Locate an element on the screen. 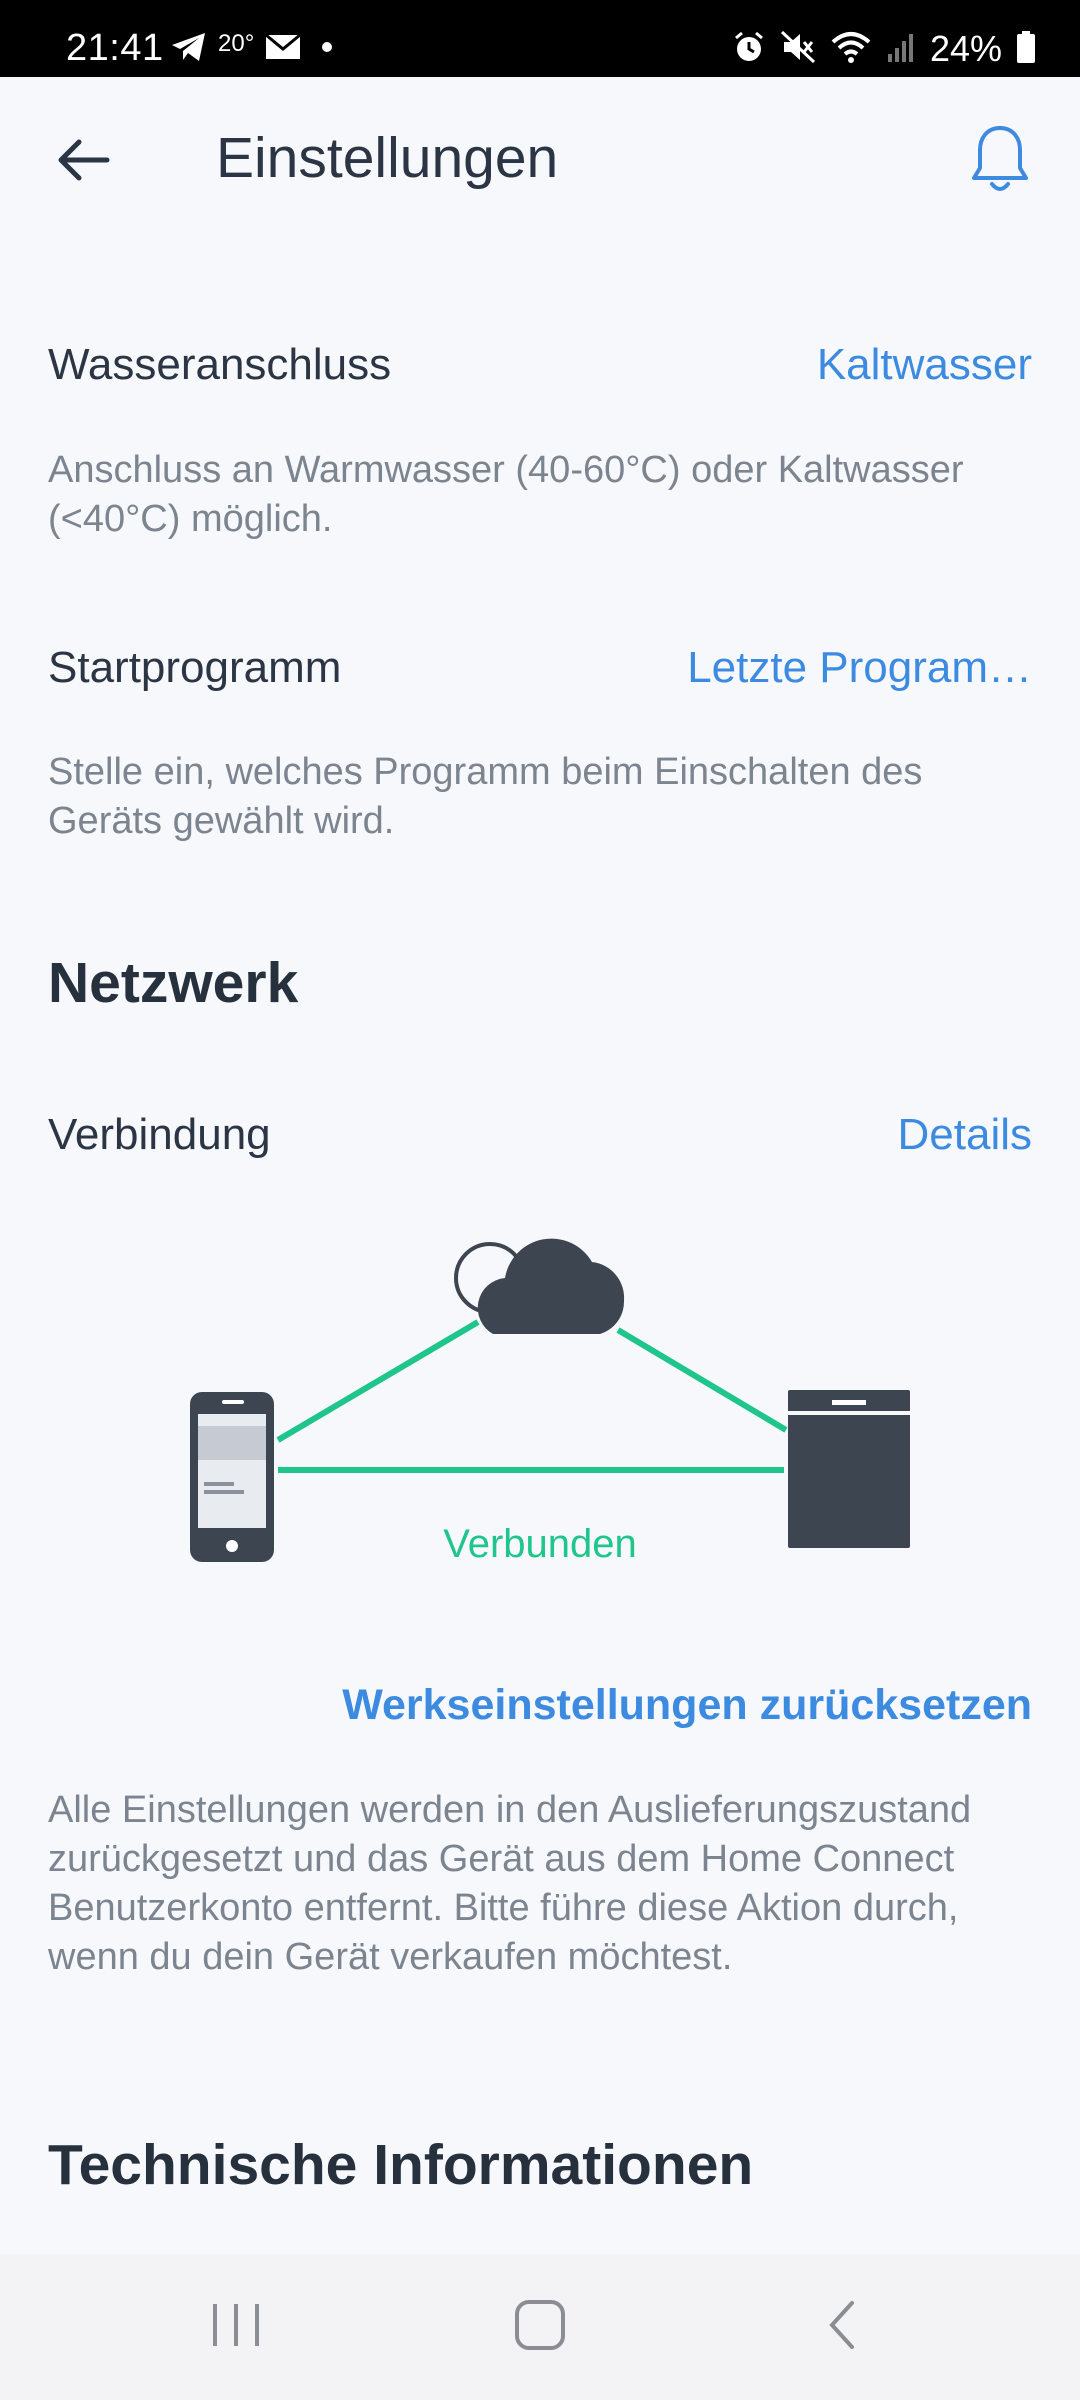 This screenshot has width=1080, height=2400. connection-lines is located at coordinates (532, 1396).